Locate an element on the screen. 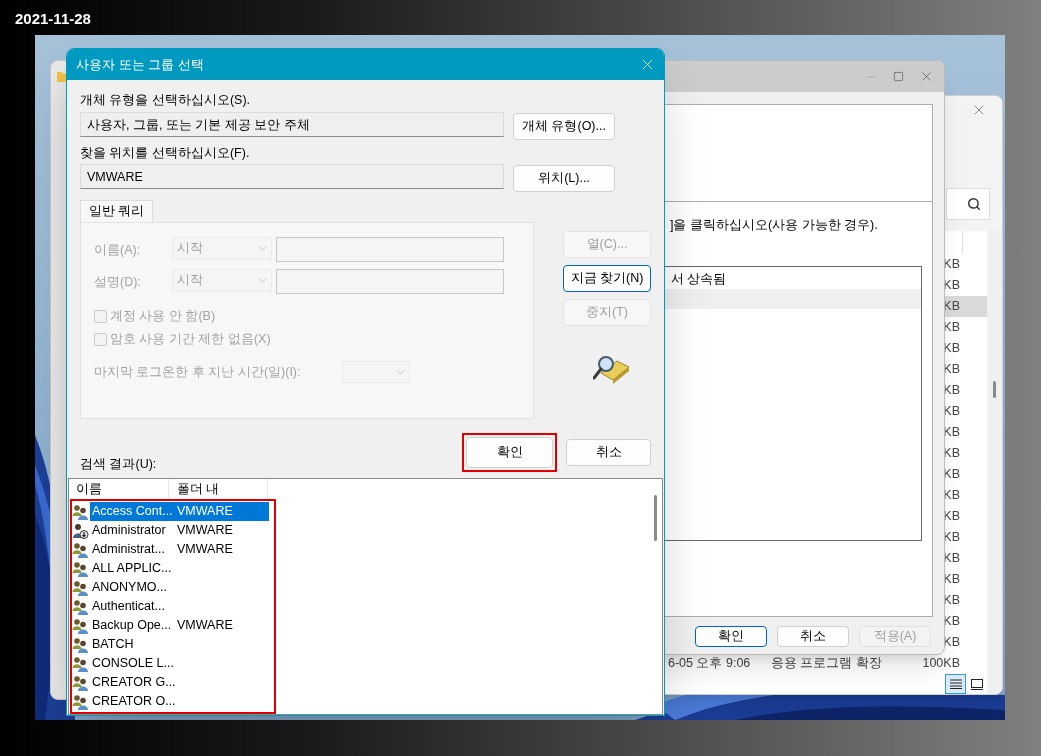 This screenshot has width=1041, height=756. size-cell-text: 100KB is located at coordinates (941, 664).